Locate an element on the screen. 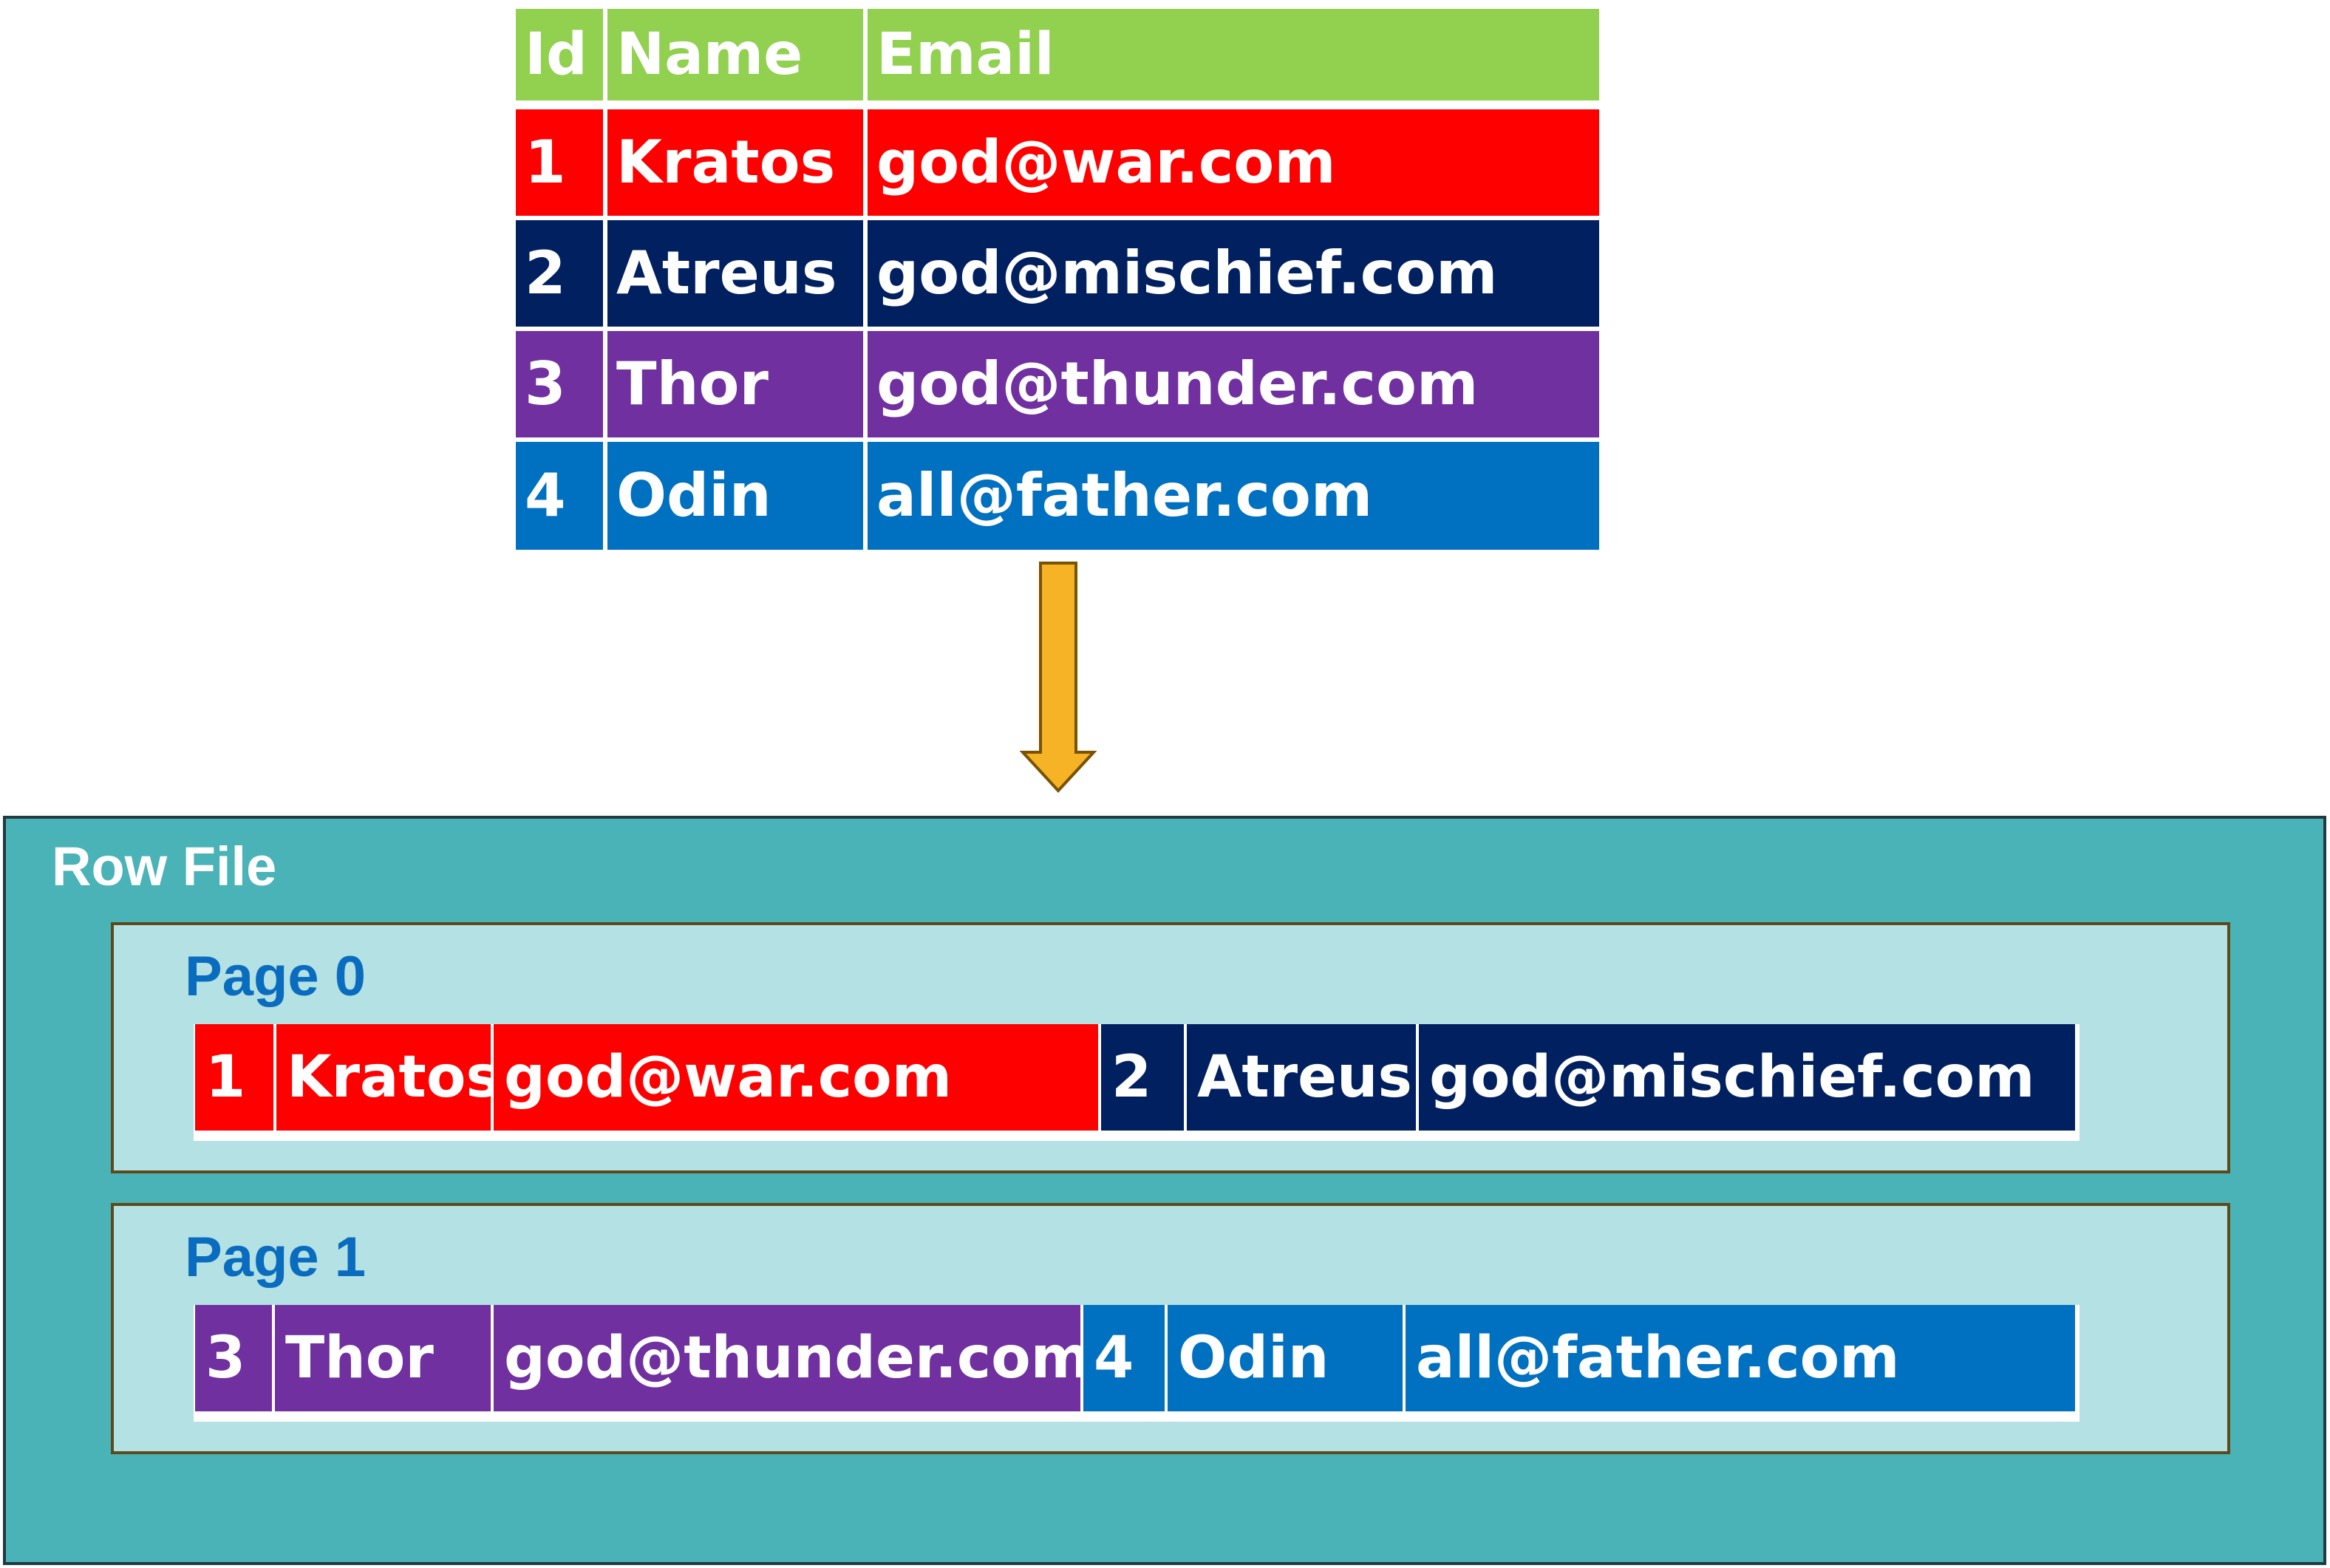  header-email: Email is located at coordinates (1233, 55).